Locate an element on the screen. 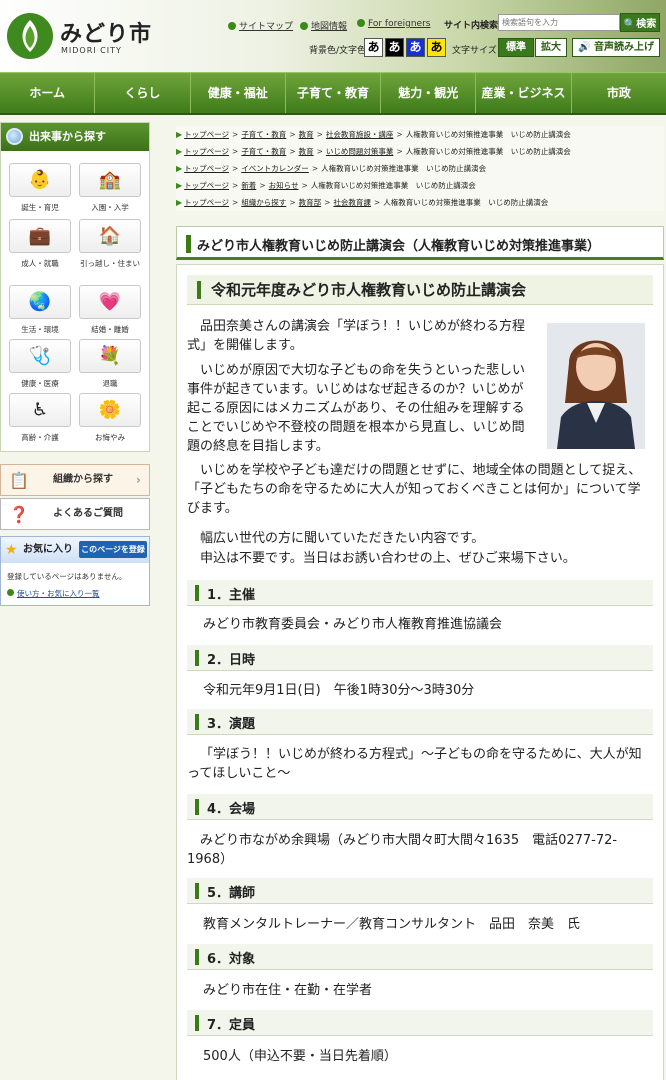  section-venue: 4．会場 is located at coordinates (420, 807).